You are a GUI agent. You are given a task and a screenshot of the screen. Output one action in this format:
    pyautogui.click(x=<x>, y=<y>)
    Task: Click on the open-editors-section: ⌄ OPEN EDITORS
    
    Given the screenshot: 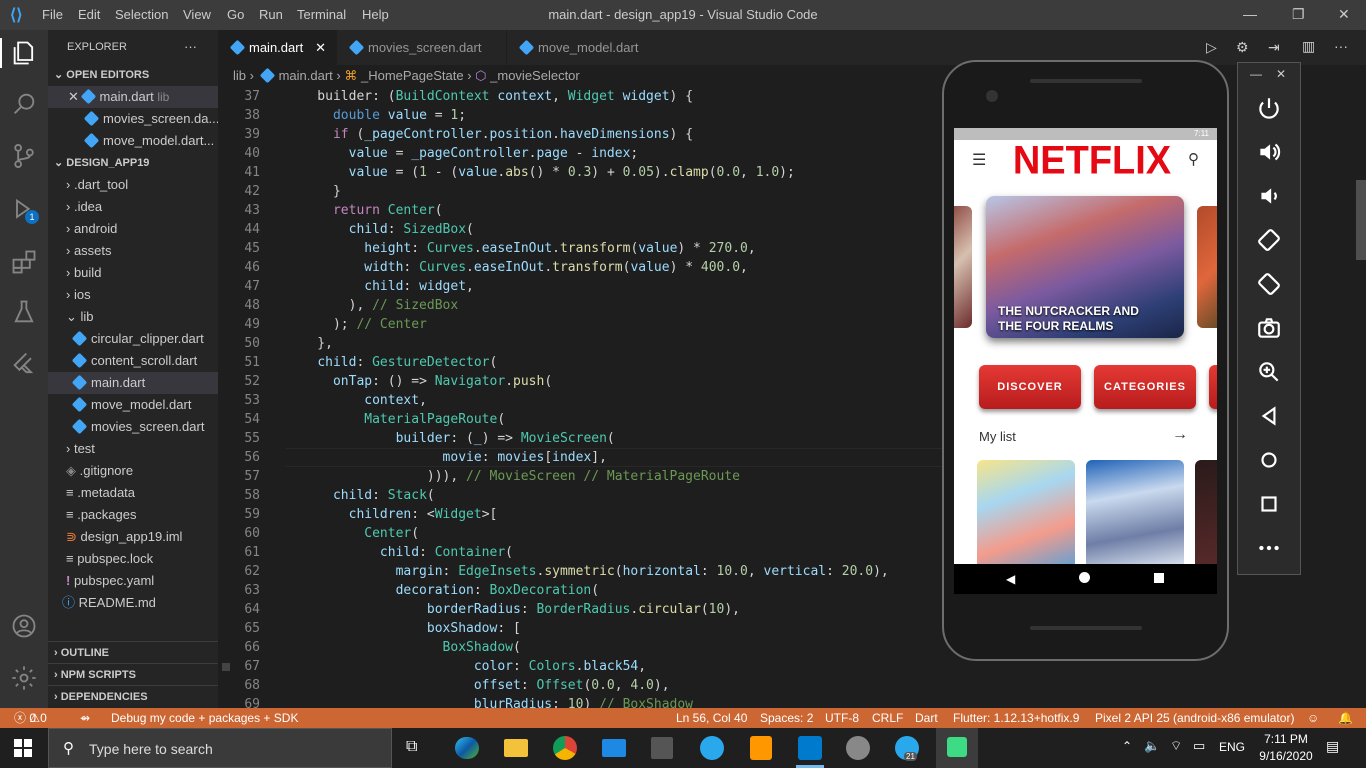 What is the action you would take?
    pyautogui.click(x=133, y=75)
    